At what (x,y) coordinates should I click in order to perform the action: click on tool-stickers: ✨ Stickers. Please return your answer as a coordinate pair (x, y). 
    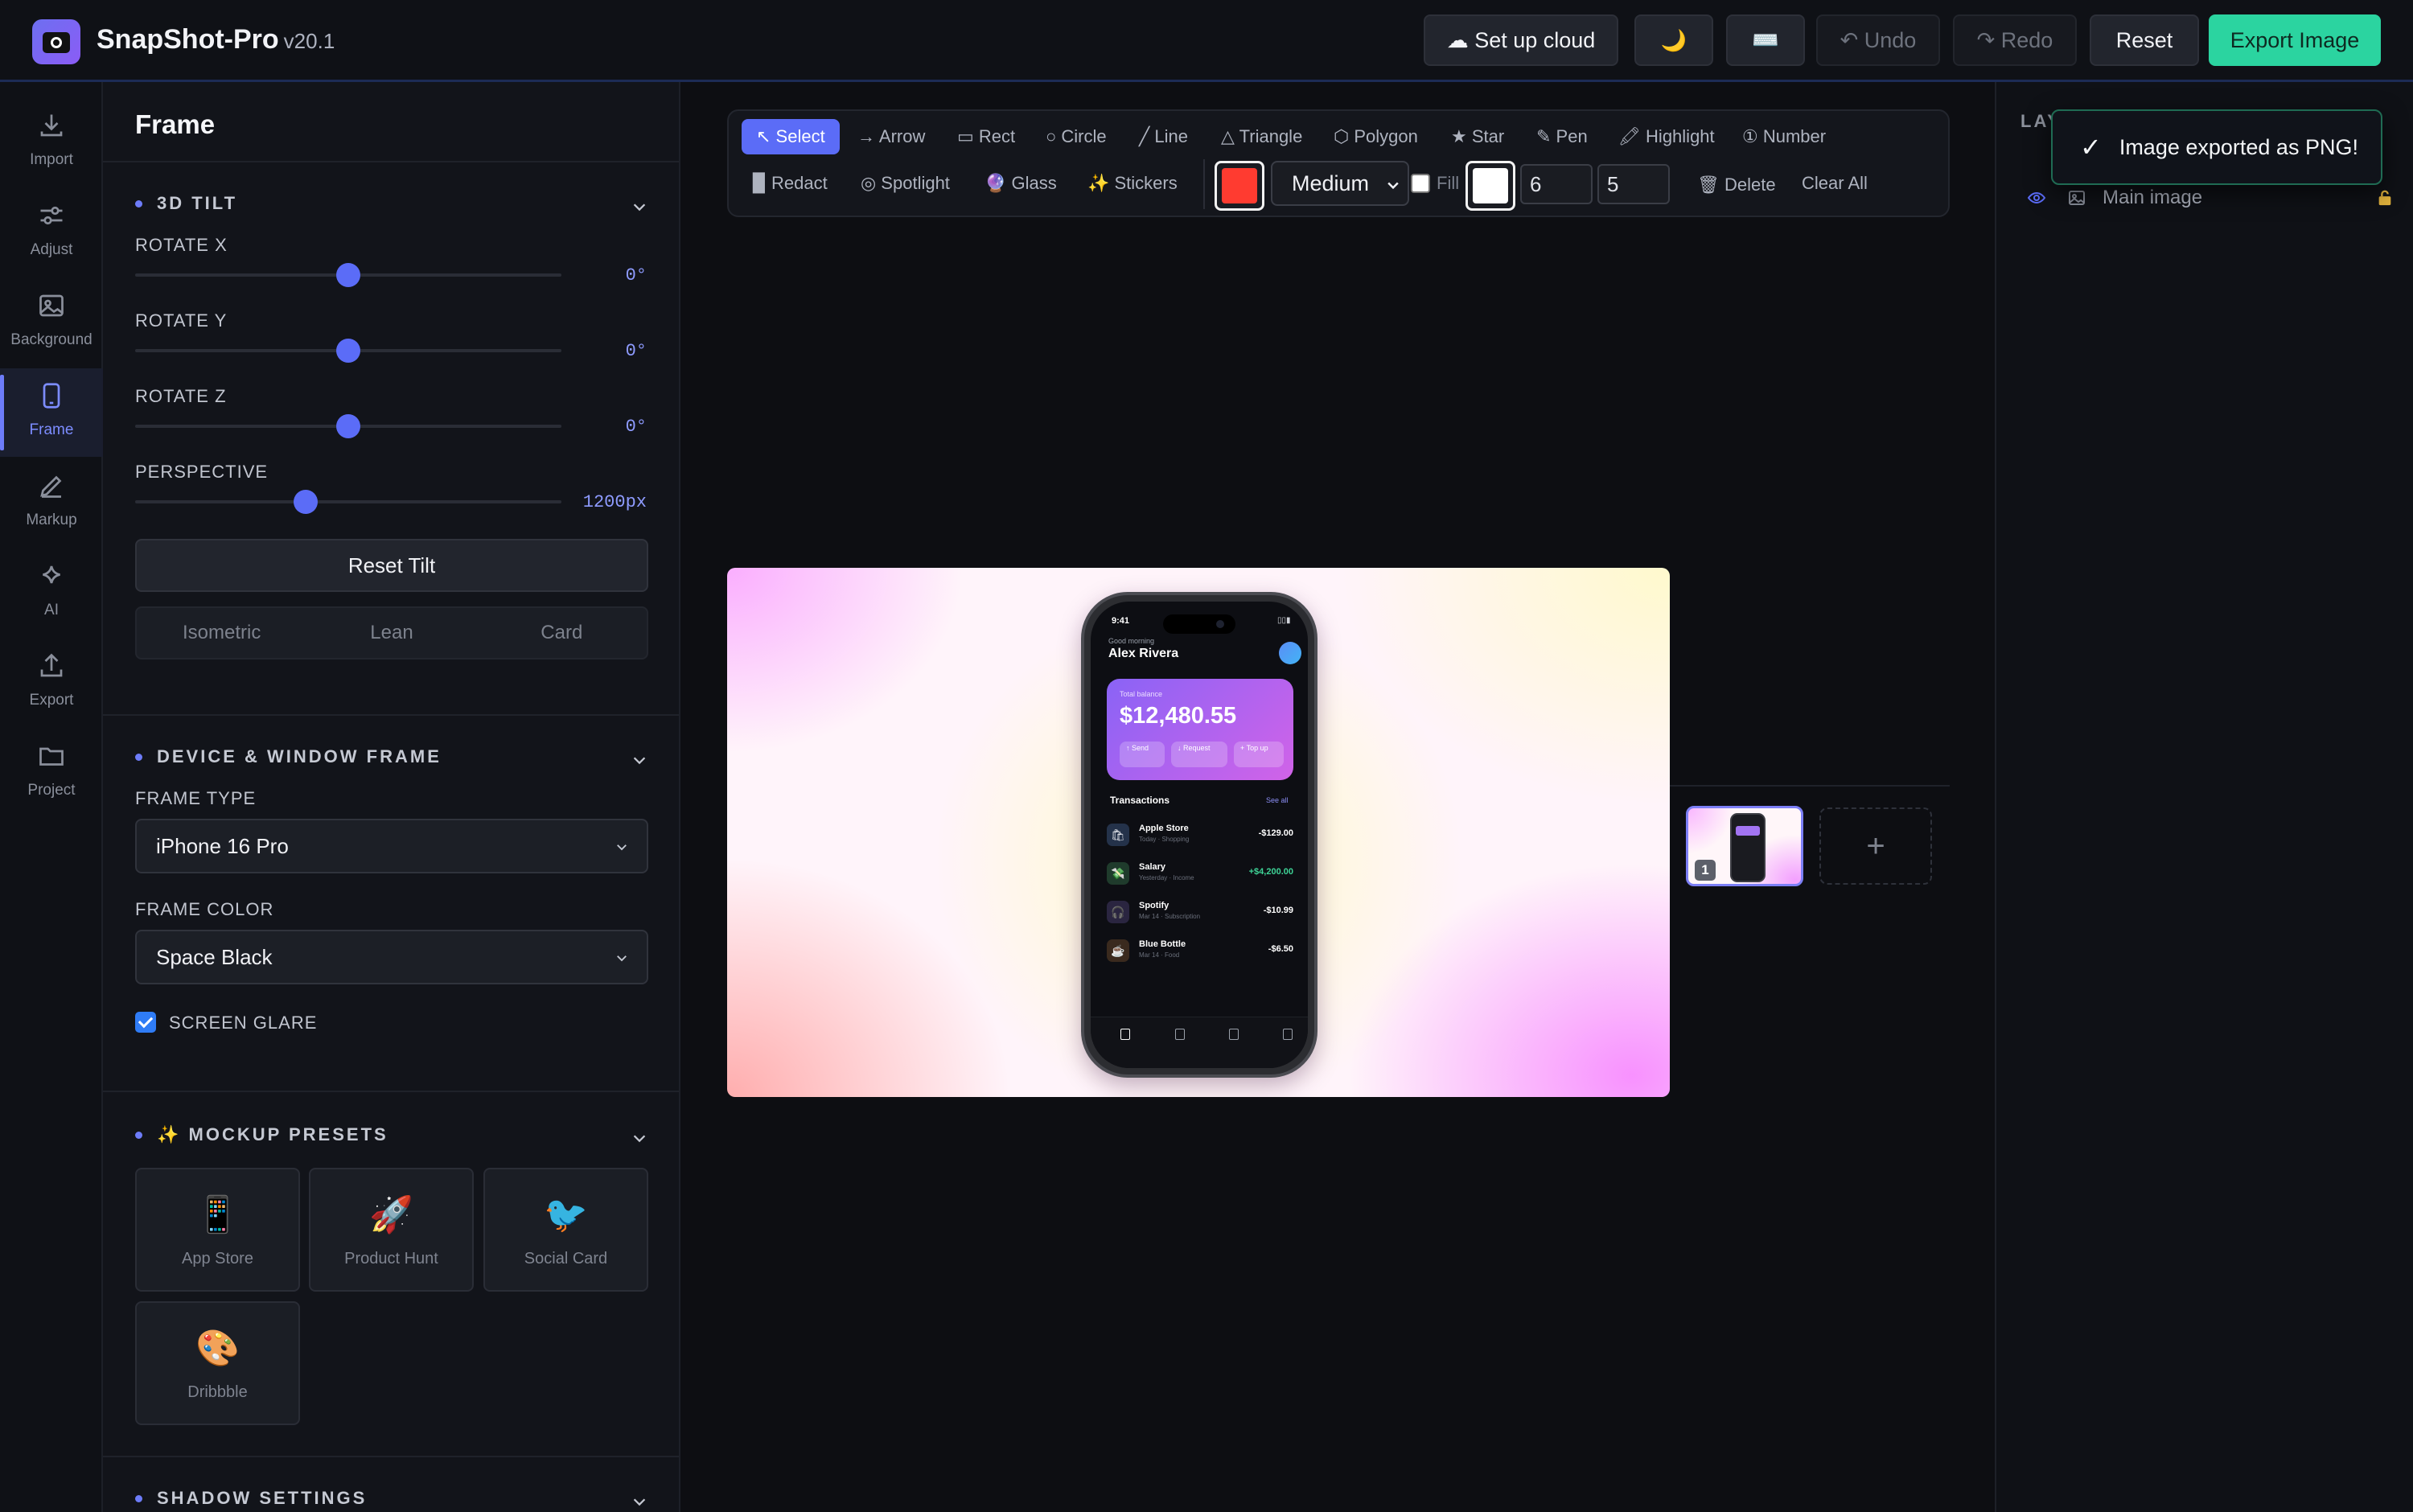
    Looking at the image, I should click on (1132, 184).